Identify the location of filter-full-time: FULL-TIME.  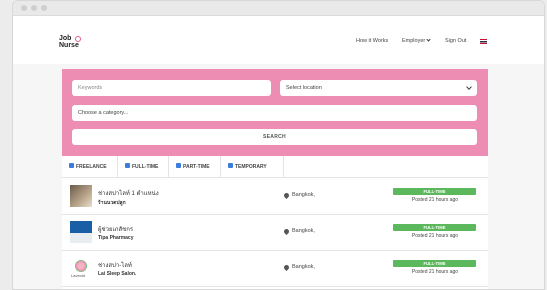
(143, 167).